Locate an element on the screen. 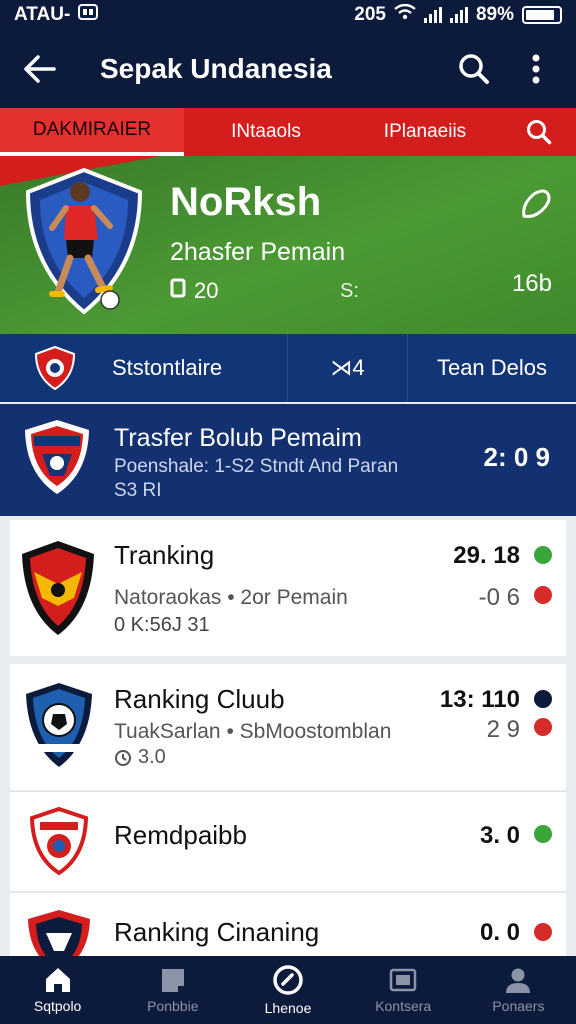 The width and height of the screenshot is (576, 1024). list-item-extra: 3.0 is located at coordinates (152, 757).